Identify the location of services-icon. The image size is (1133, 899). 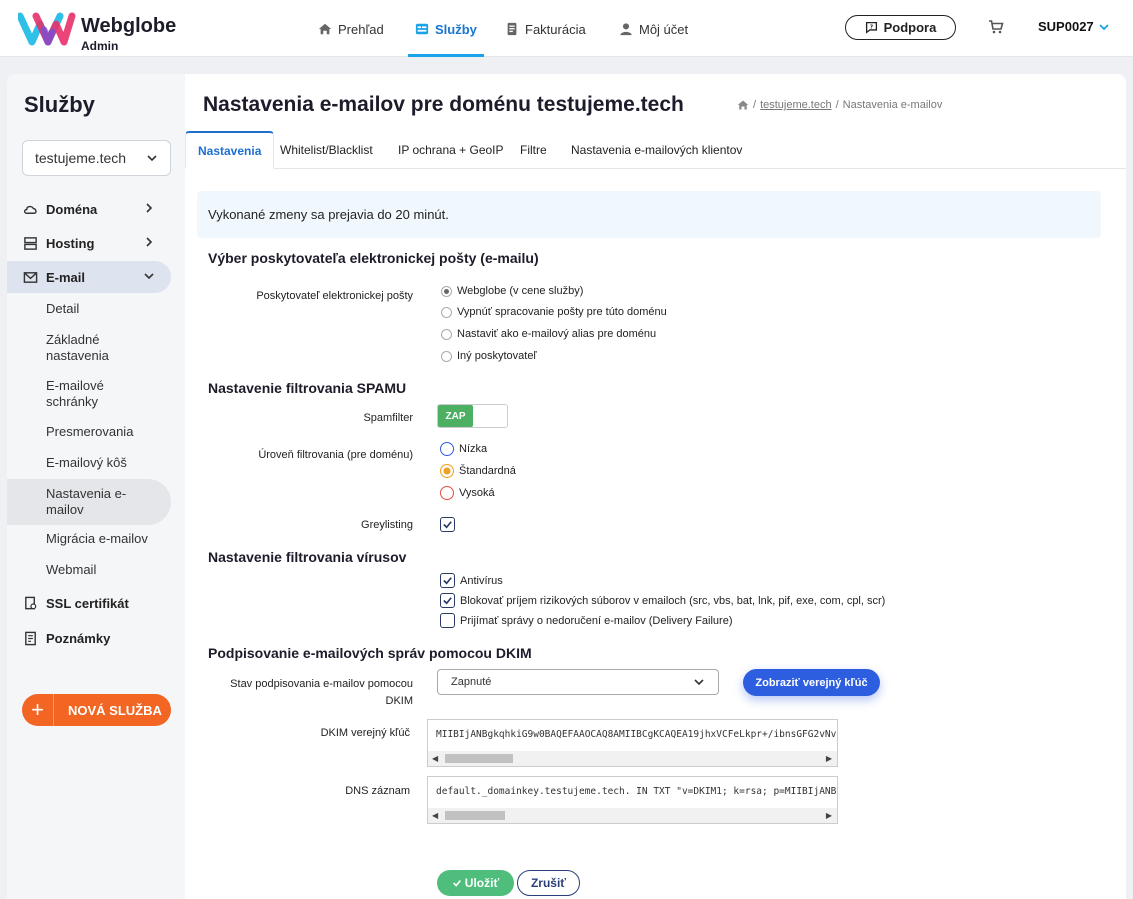
(422, 29).